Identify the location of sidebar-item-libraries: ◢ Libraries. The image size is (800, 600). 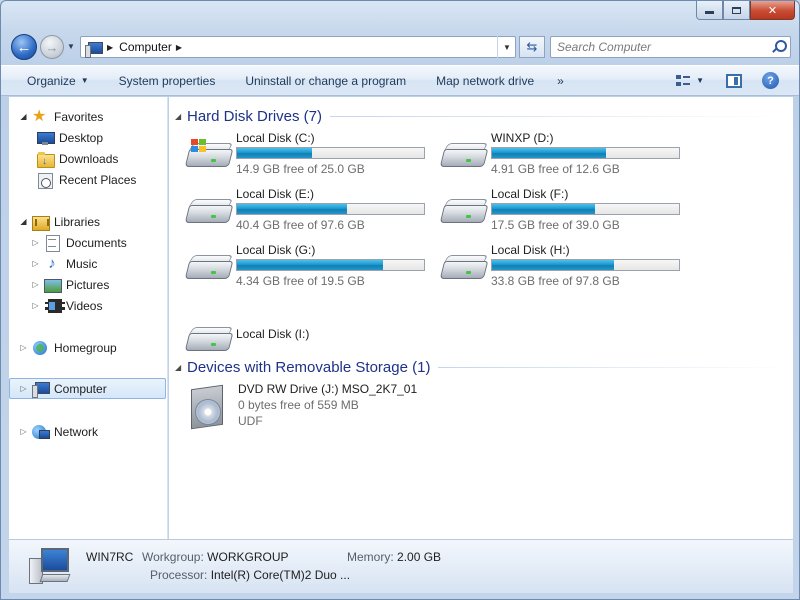
(54, 221).